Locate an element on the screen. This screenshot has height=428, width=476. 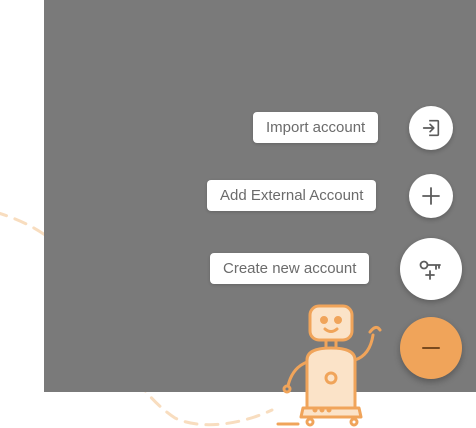
import-account-button is located at coordinates (431, 128).